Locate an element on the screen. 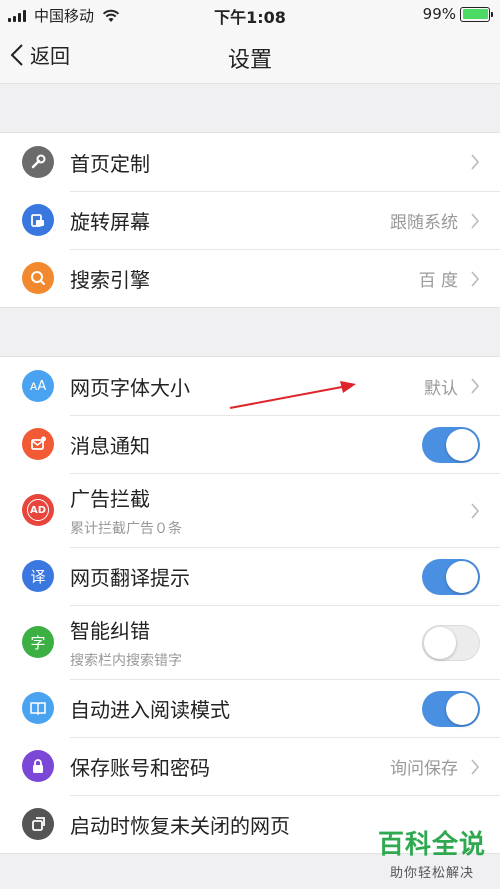 This screenshot has height=889, width=500. book-icon is located at coordinates (38, 708).